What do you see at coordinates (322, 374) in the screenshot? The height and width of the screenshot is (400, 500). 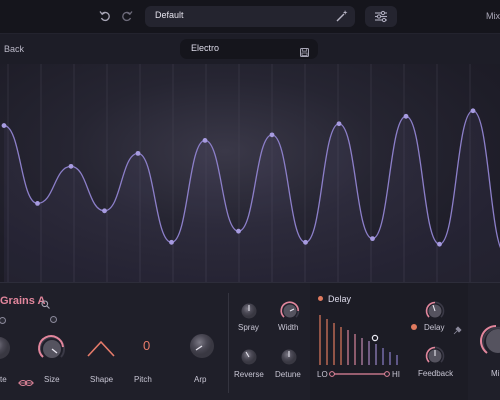 I see `lo-label: LO` at bounding box center [322, 374].